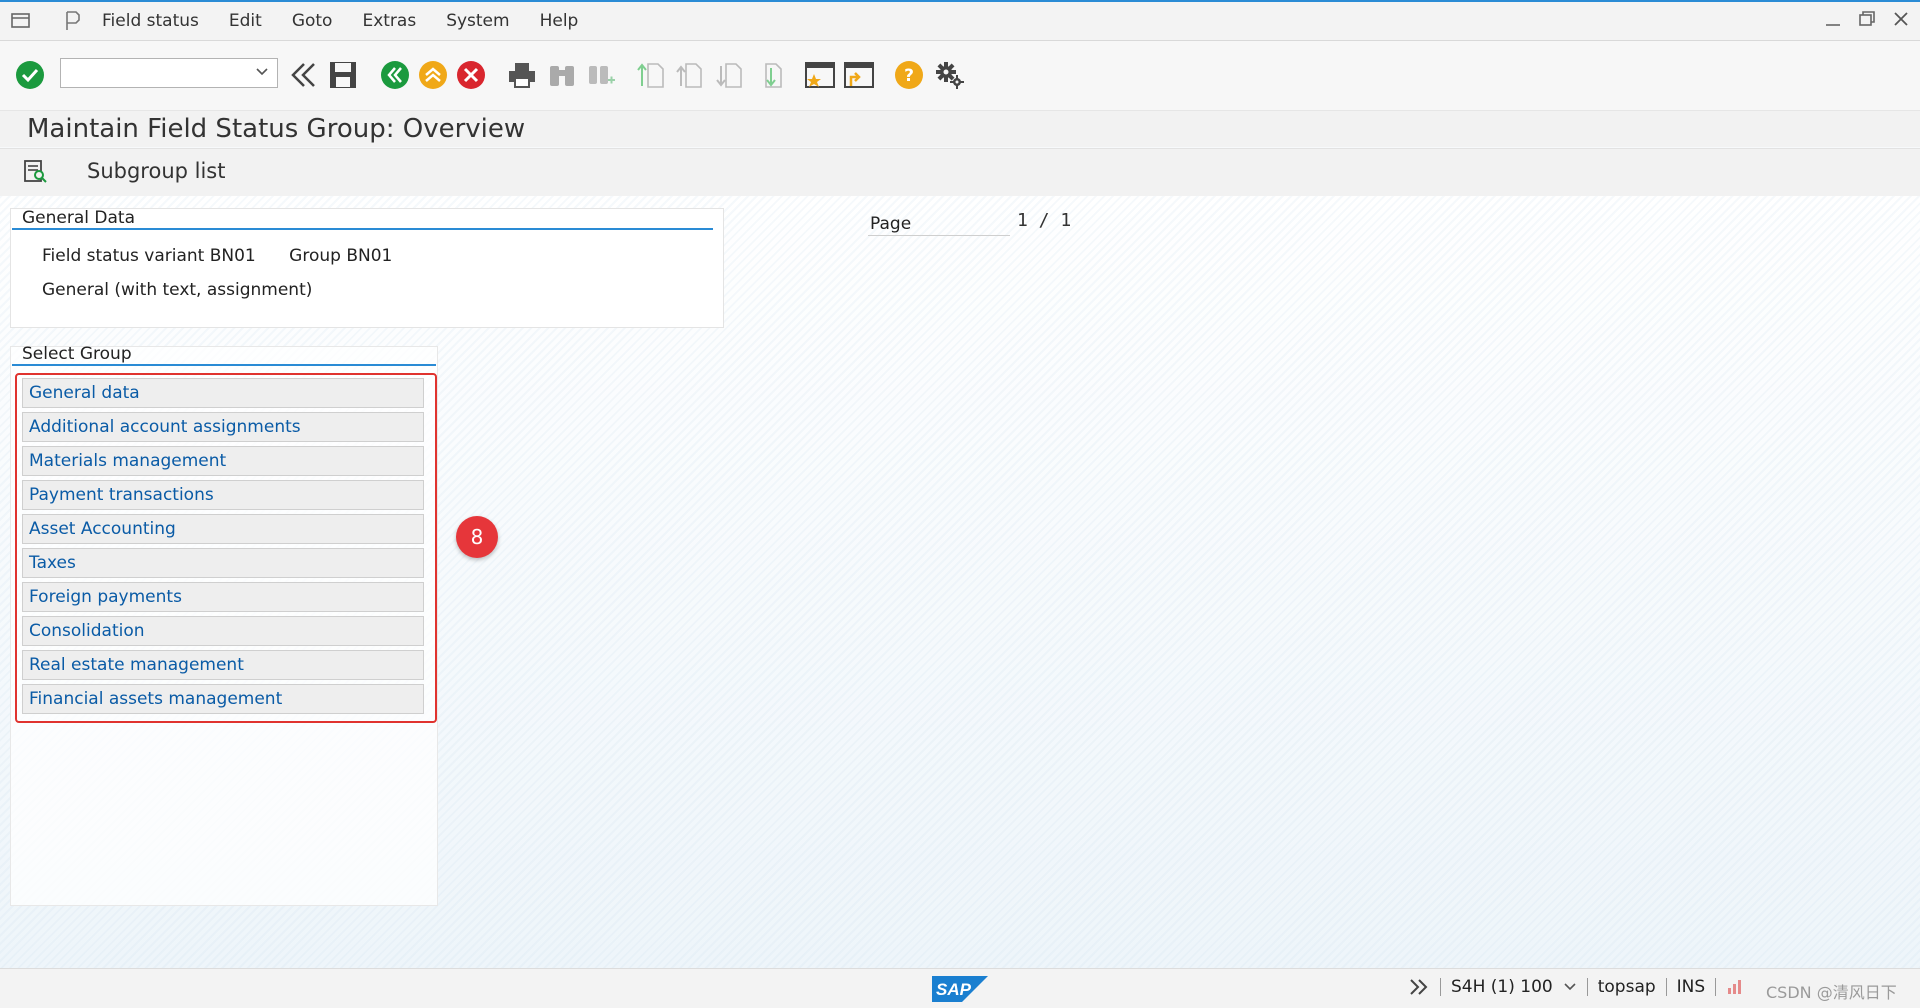 The width and height of the screenshot is (1920, 1008). Describe the element at coordinates (1831, 992) in the screenshot. I see `watermark: CSDN @清风日下` at that location.